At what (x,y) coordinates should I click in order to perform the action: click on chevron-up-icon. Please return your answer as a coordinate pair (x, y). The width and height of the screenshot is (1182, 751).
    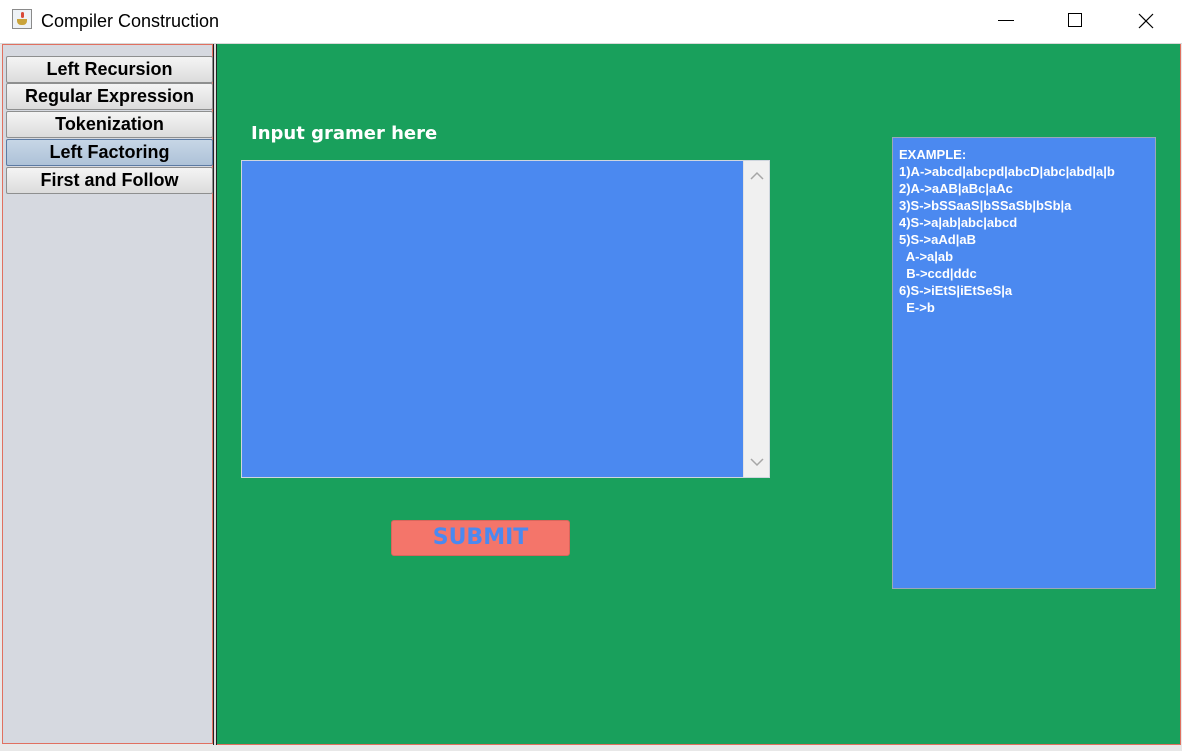
    Looking at the image, I should click on (757, 176).